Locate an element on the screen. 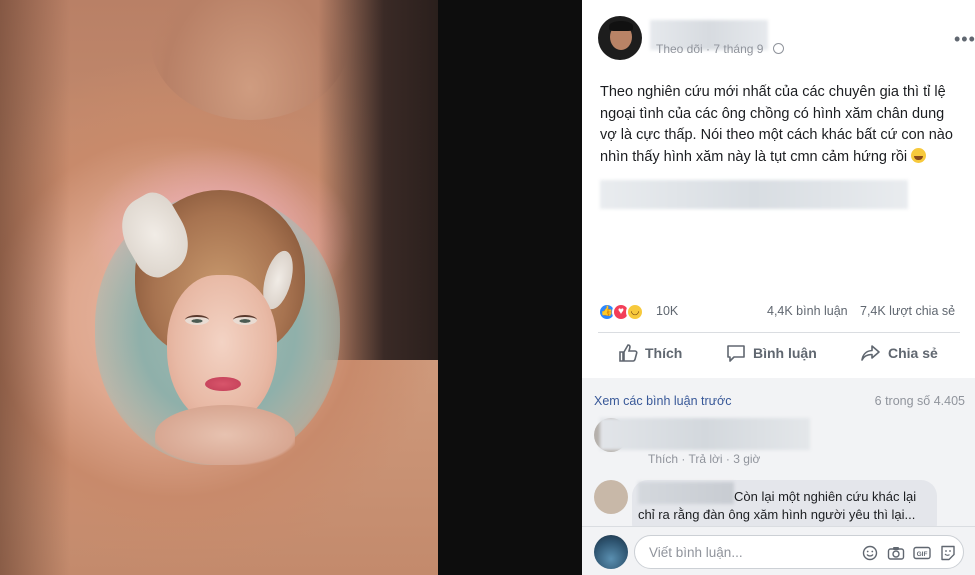  comment-button: Bình luận is located at coordinates (771, 355).